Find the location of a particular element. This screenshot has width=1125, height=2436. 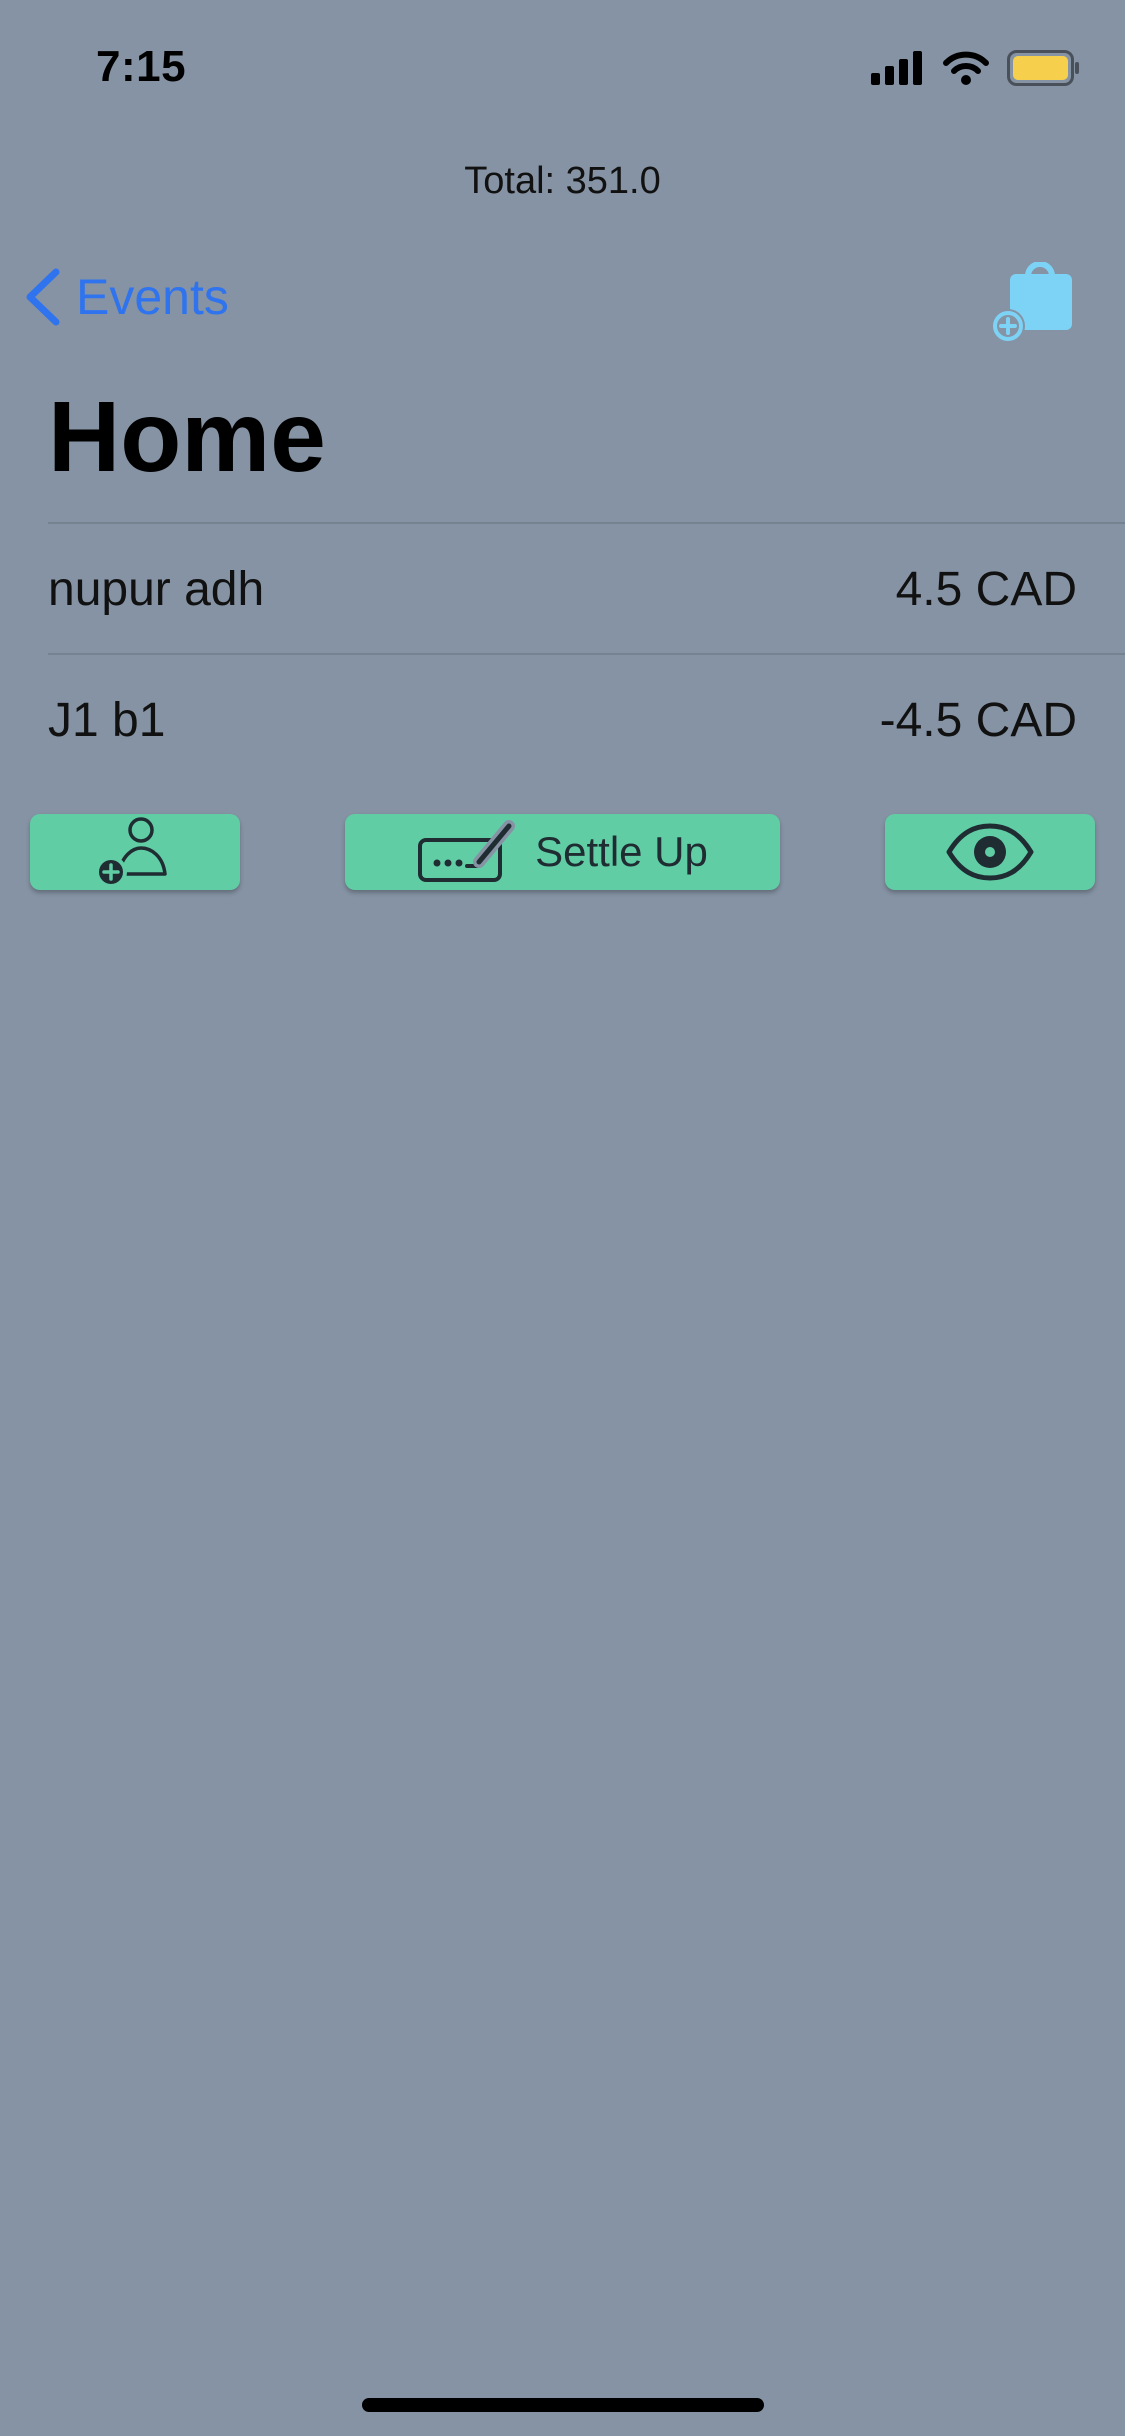

status-icons is located at coordinates (976, 68).